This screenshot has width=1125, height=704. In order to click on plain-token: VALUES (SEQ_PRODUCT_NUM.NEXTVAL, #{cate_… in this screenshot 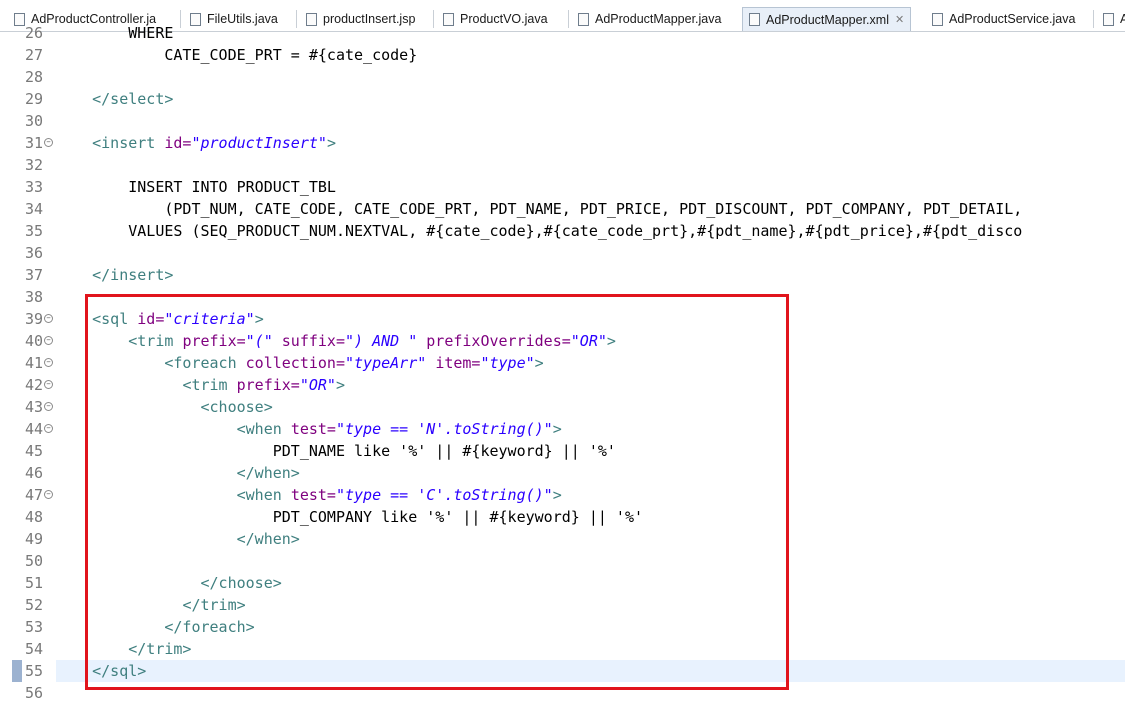, I will do `click(539, 231)`.